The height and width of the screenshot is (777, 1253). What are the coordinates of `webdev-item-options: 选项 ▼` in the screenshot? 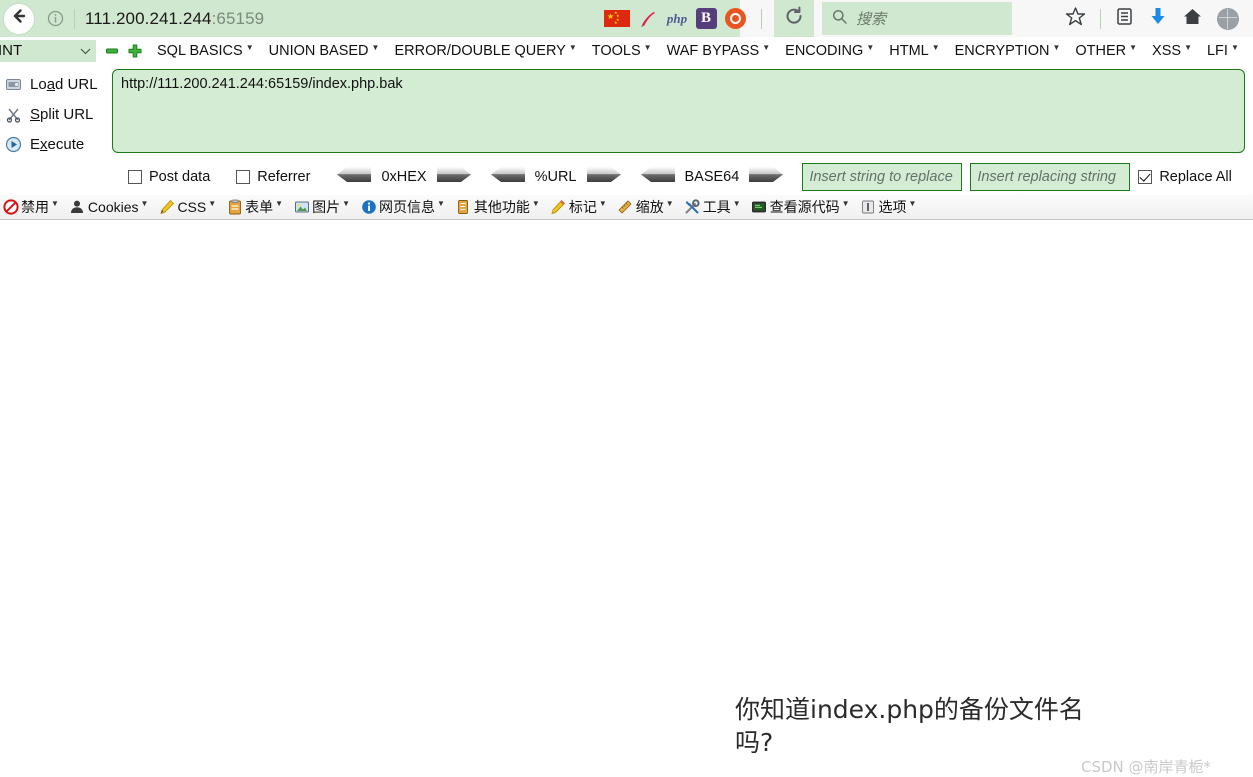 It's located at (888, 207).